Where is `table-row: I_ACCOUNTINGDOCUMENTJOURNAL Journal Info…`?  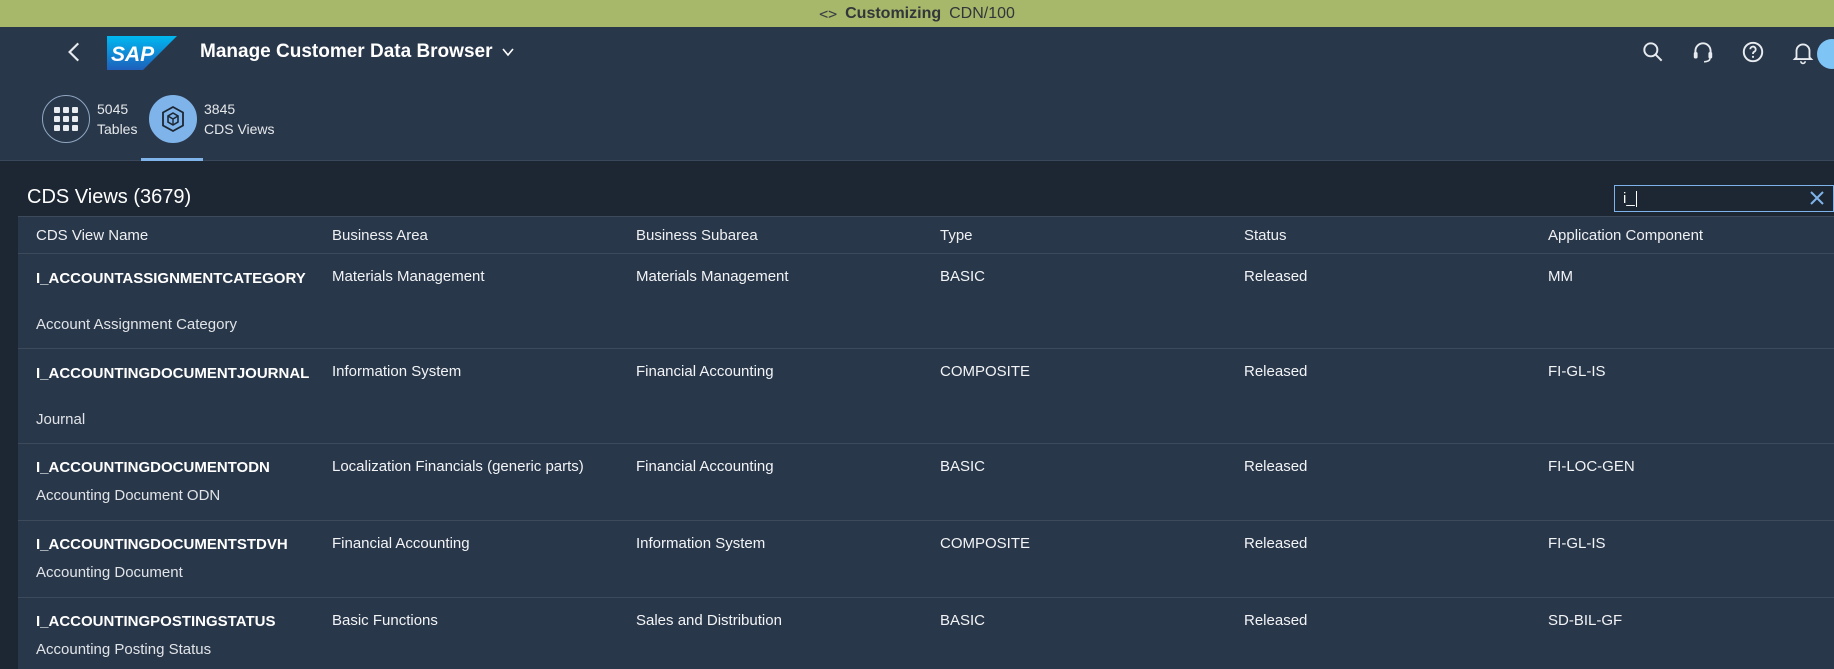 table-row: I_ACCOUNTINGDOCUMENTJOURNAL Journal Info… is located at coordinates (926, 396).